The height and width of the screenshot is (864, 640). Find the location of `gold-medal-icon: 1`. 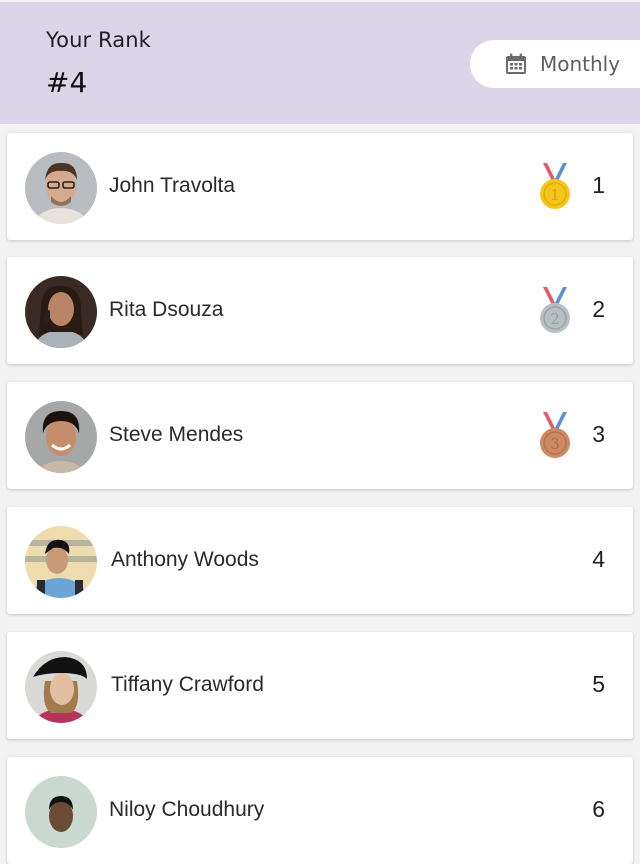

gold-medal-icon: 1 is located at coordinates (555, 186).